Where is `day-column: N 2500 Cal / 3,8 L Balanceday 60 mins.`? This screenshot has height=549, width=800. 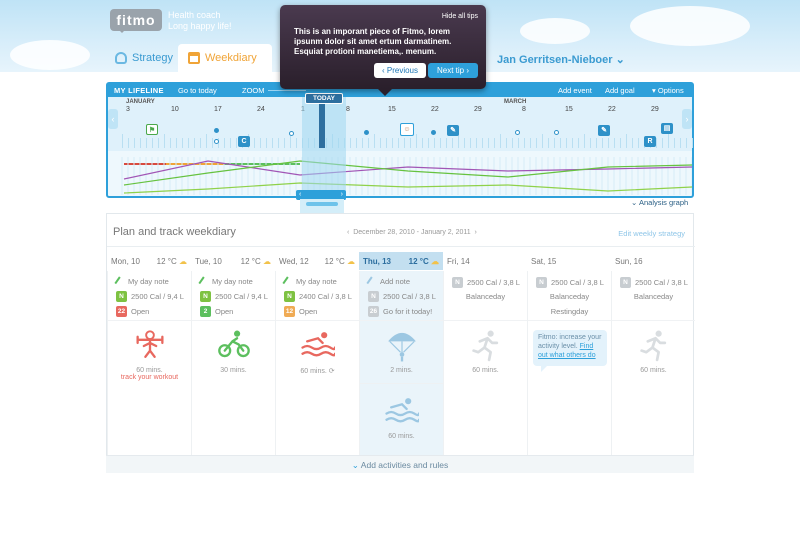
day-column: N 2500 Cal / 3,8 L Balanceday 60 mins. is located at coordinates (653, 367).